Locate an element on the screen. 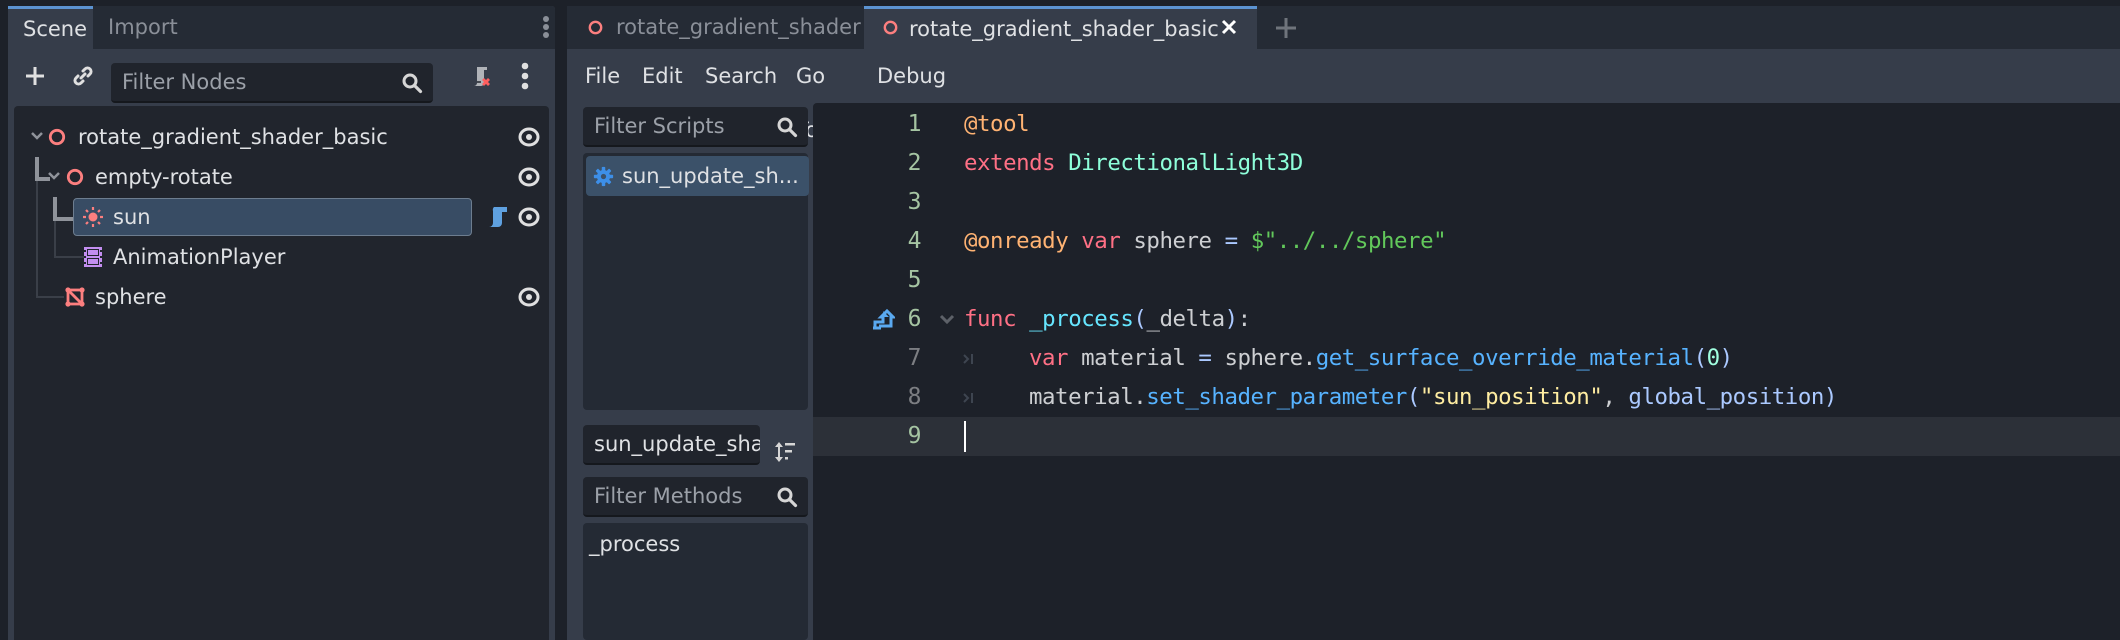  menu-search: Search is located at coordinates (741, 76).